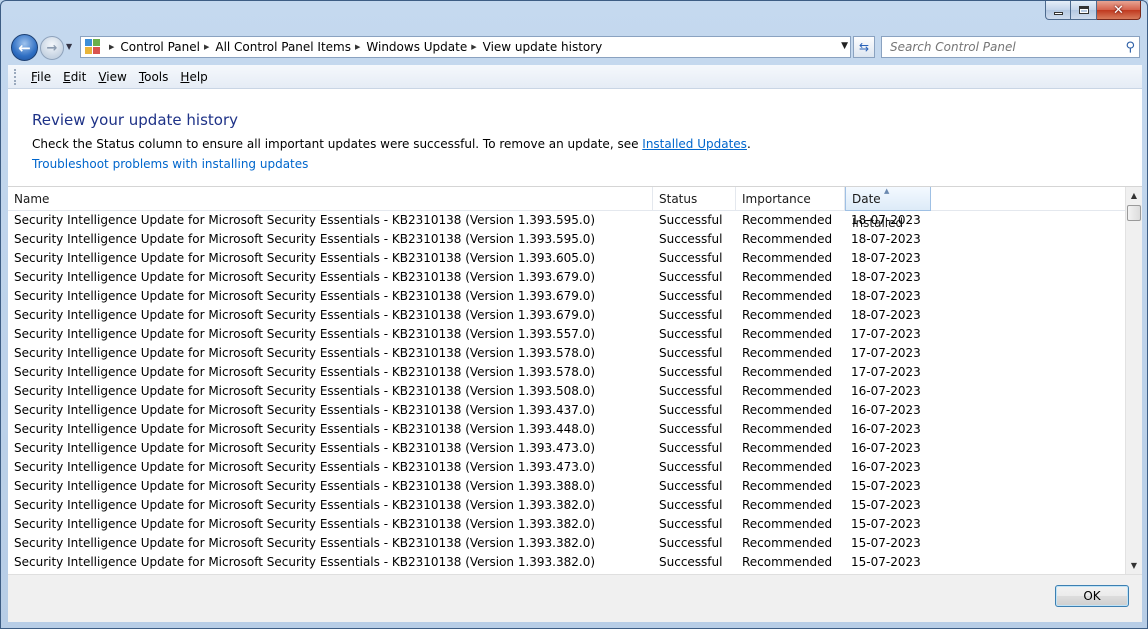  I want to click on installed-updates-link: Installed Updates, so click(694, 144).